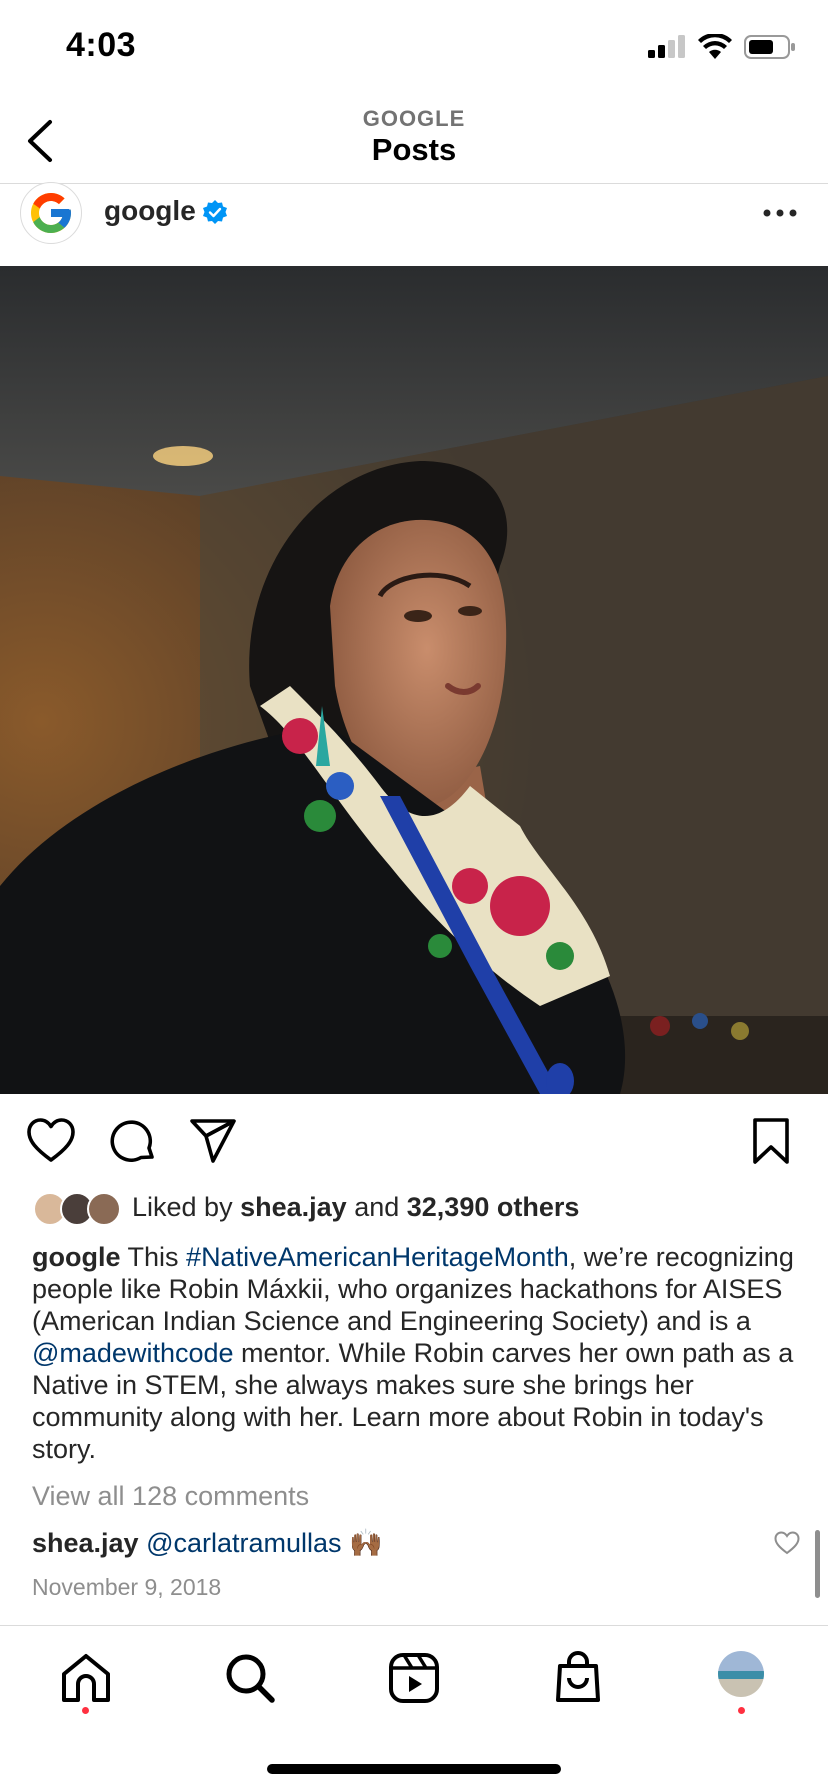 This screenshot has height=1792, width=828. I want to click on comment-preview: shea.jay @carlatramullas 🙌🏾, so click(207, 1543).